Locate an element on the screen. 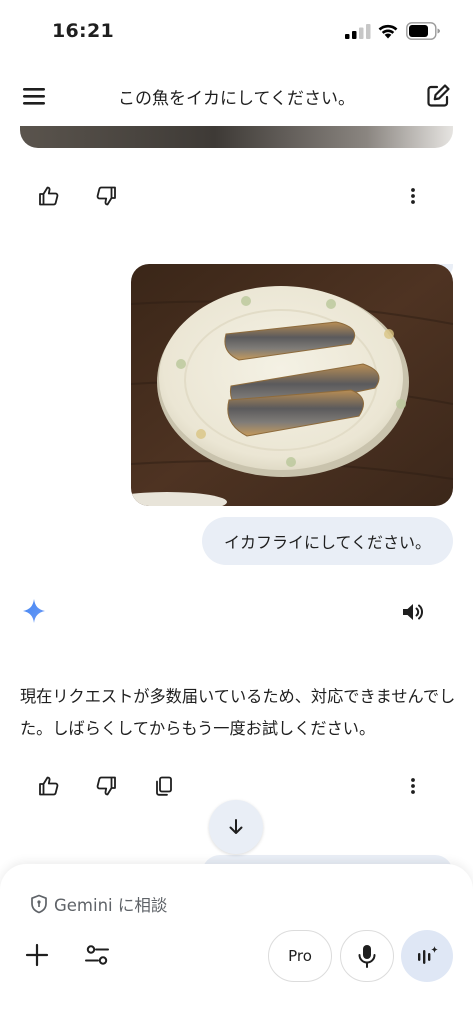 Image resolution: width=473 pixels, height=1024 pixels. chat-title: この魚をイカにしてください。 is located at coordinates (236, 96).